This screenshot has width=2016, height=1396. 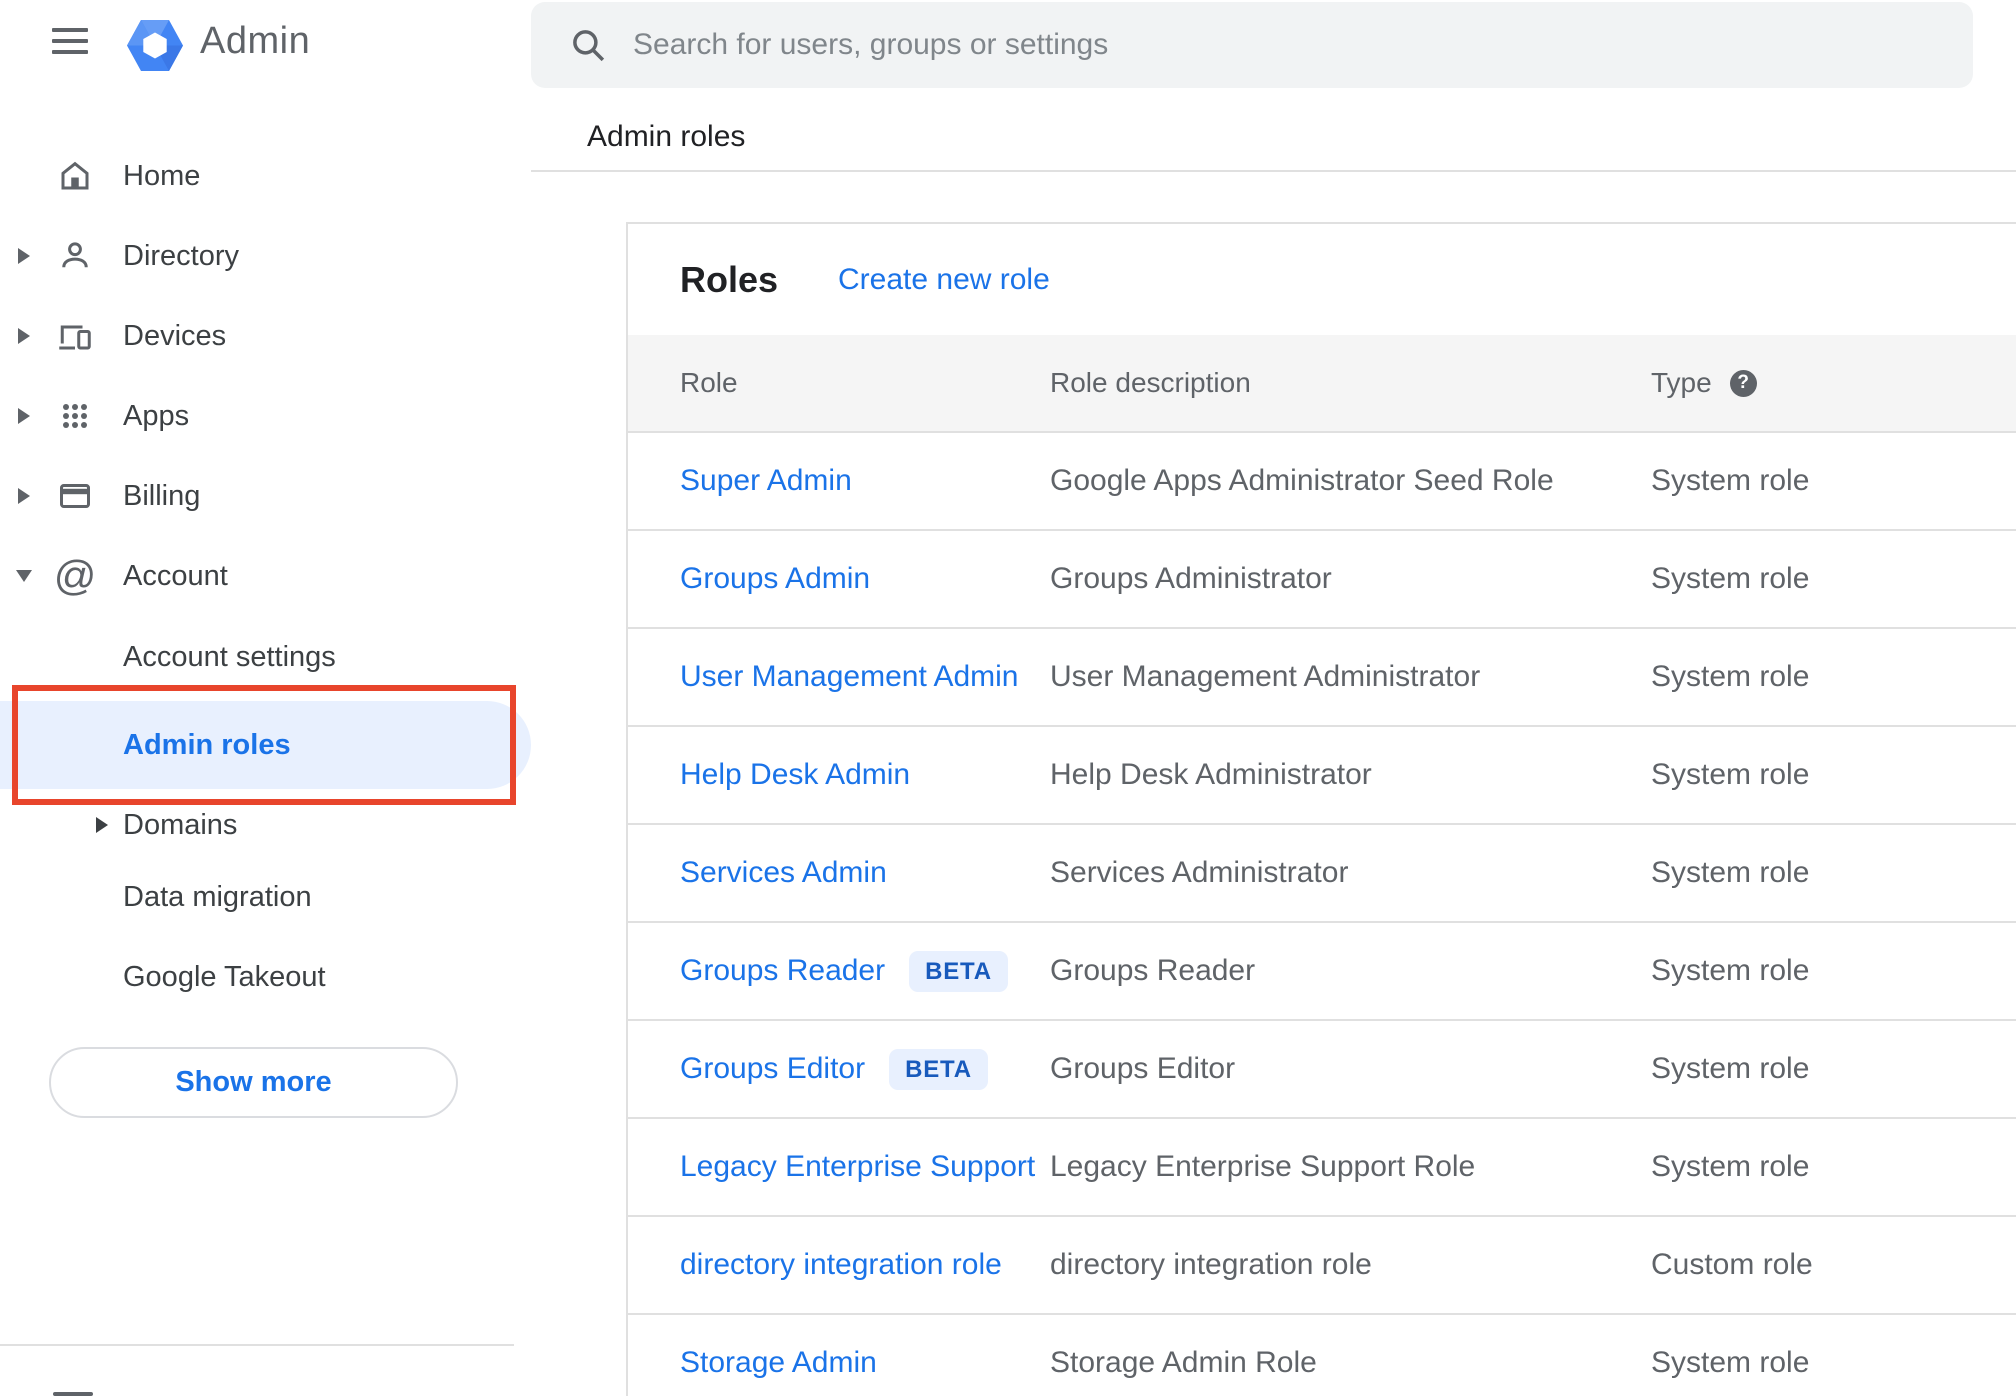 What do you see at coordinates (1302, 480) in the screenshot?
I see `role-description: Google Apps Administrator Seed Role` at bounding box center [1302, 480].